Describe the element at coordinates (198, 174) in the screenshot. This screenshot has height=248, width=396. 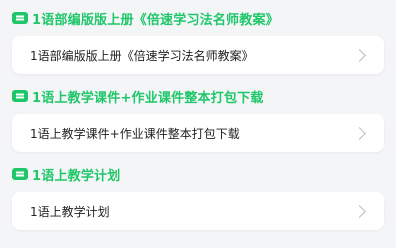
I see `section-header: 1语上教学计划` at that location.